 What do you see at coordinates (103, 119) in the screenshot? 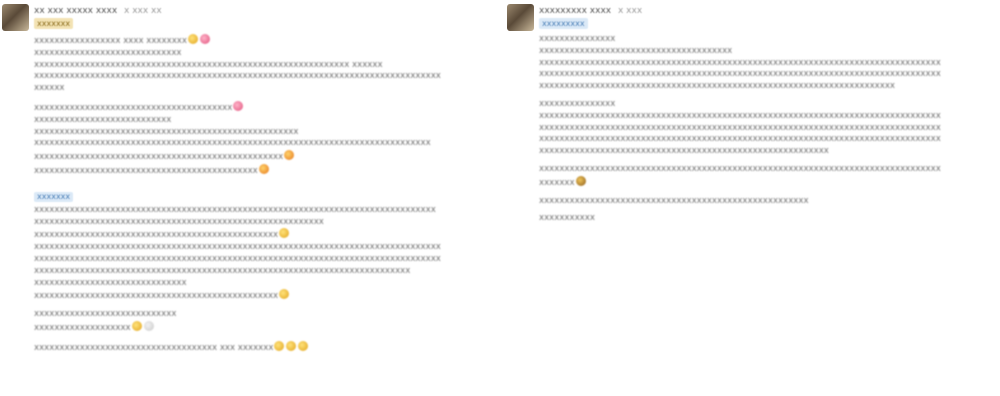
I see `text-line: xxxxxxxxxxxxxxxxxxxxxxxxxxx` at bounding box center [103, 119].